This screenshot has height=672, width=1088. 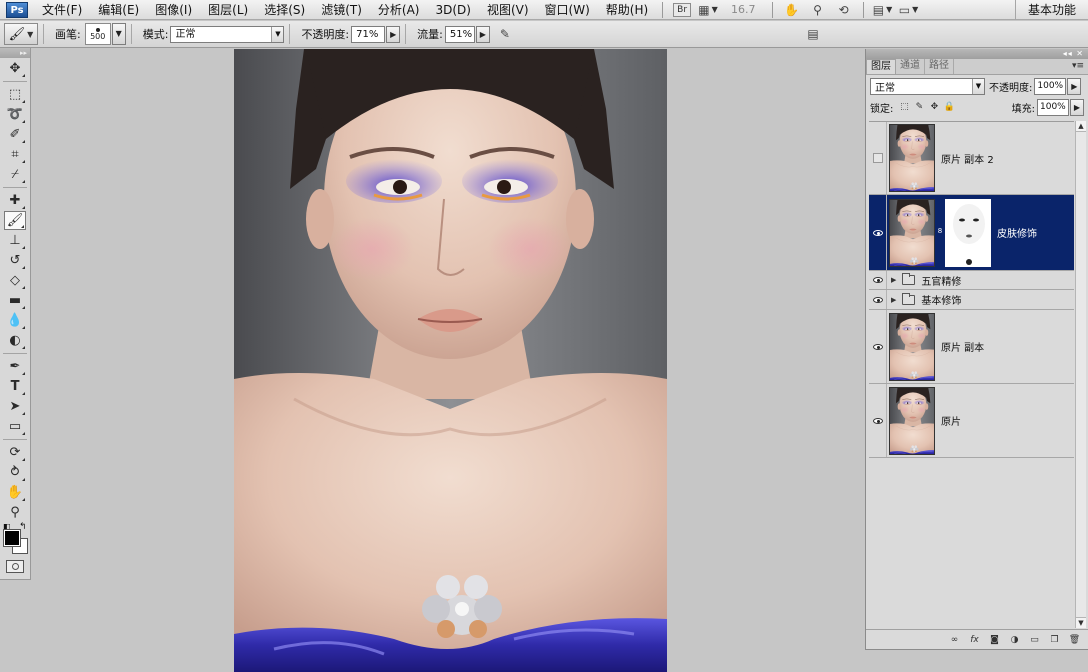 I want to click on gradient-tool-icon: ▬, so click(x=15, y=300).